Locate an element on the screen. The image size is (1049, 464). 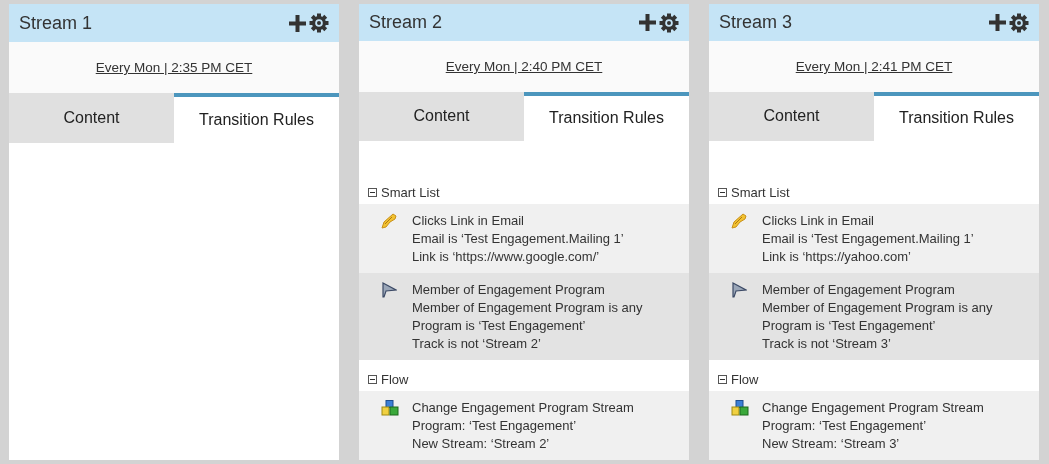
rule-row: Change Engagement Program Stream Program: ‘Test Engagement’ New Stream: ‘Stream 3’ is located at coordinates (874, 425).